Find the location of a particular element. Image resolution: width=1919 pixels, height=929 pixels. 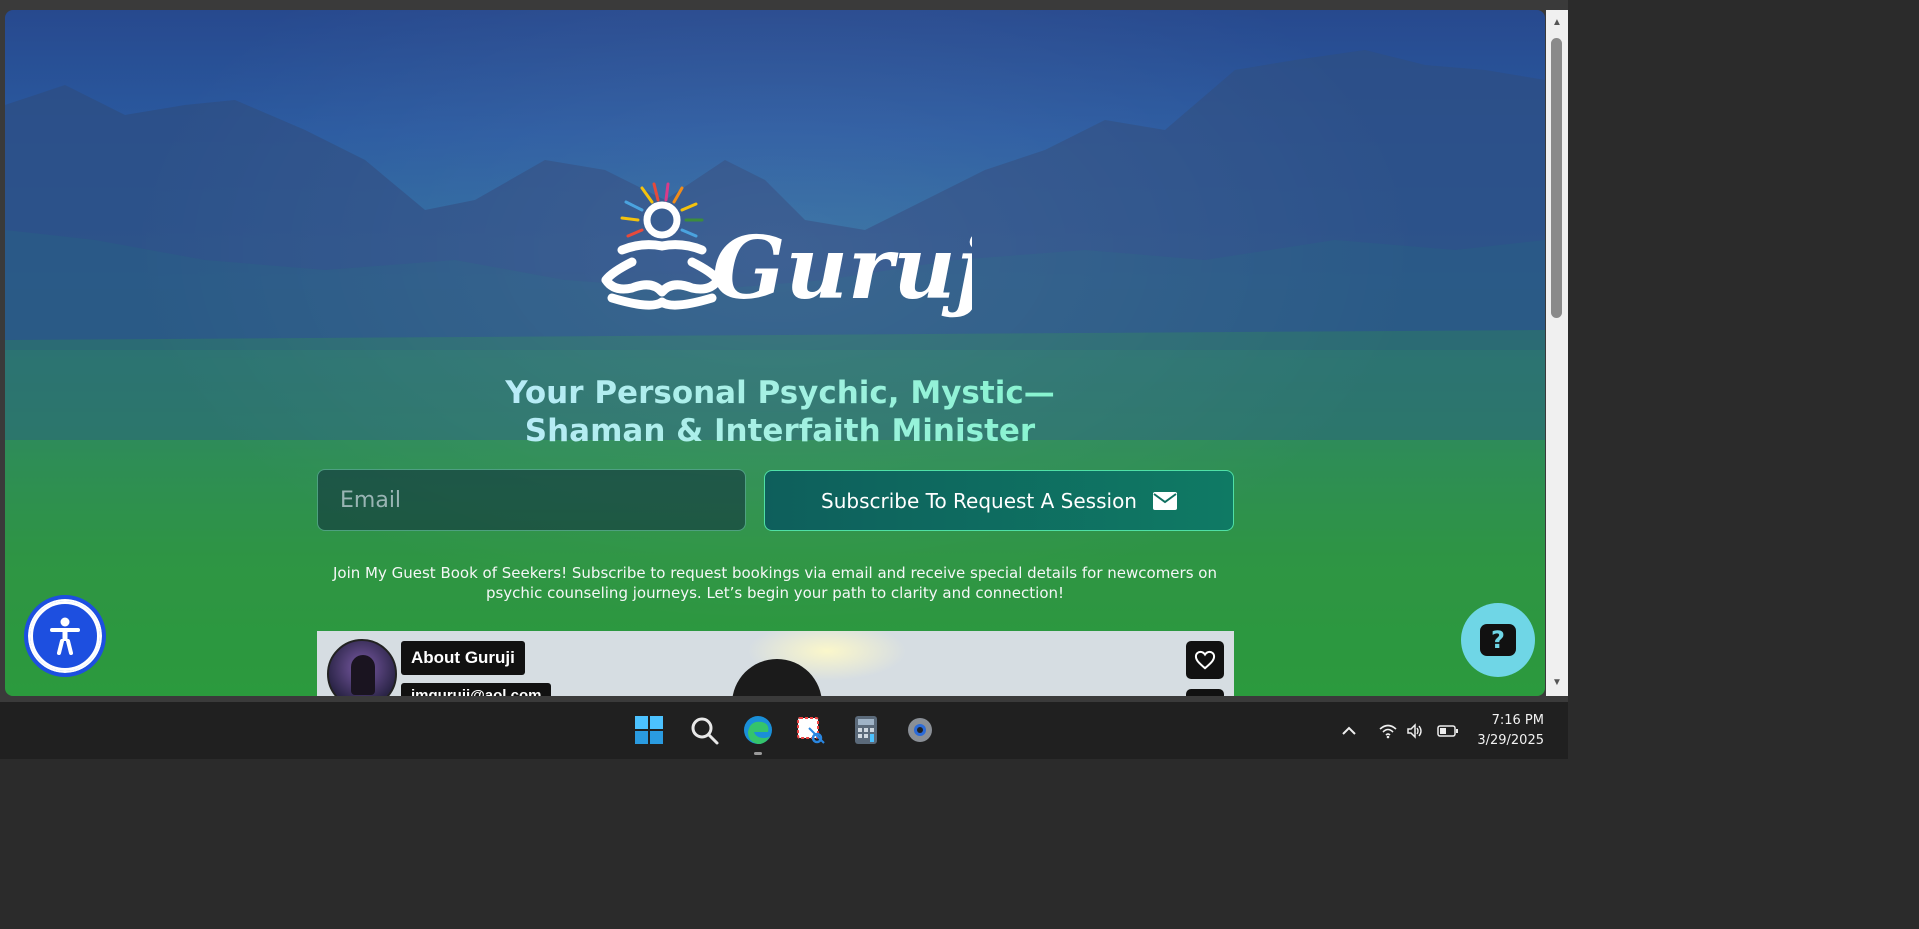

scroll-up-arrow-icon: ▲ is located at coordinates (1557, 23).